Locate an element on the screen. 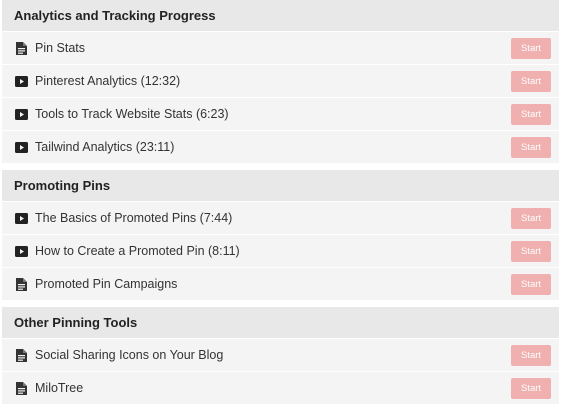 The width and height of the screenshot is (561, 410). lecture-title: Tailwind Analytics (23:11) is located at coordinates (105, 147).